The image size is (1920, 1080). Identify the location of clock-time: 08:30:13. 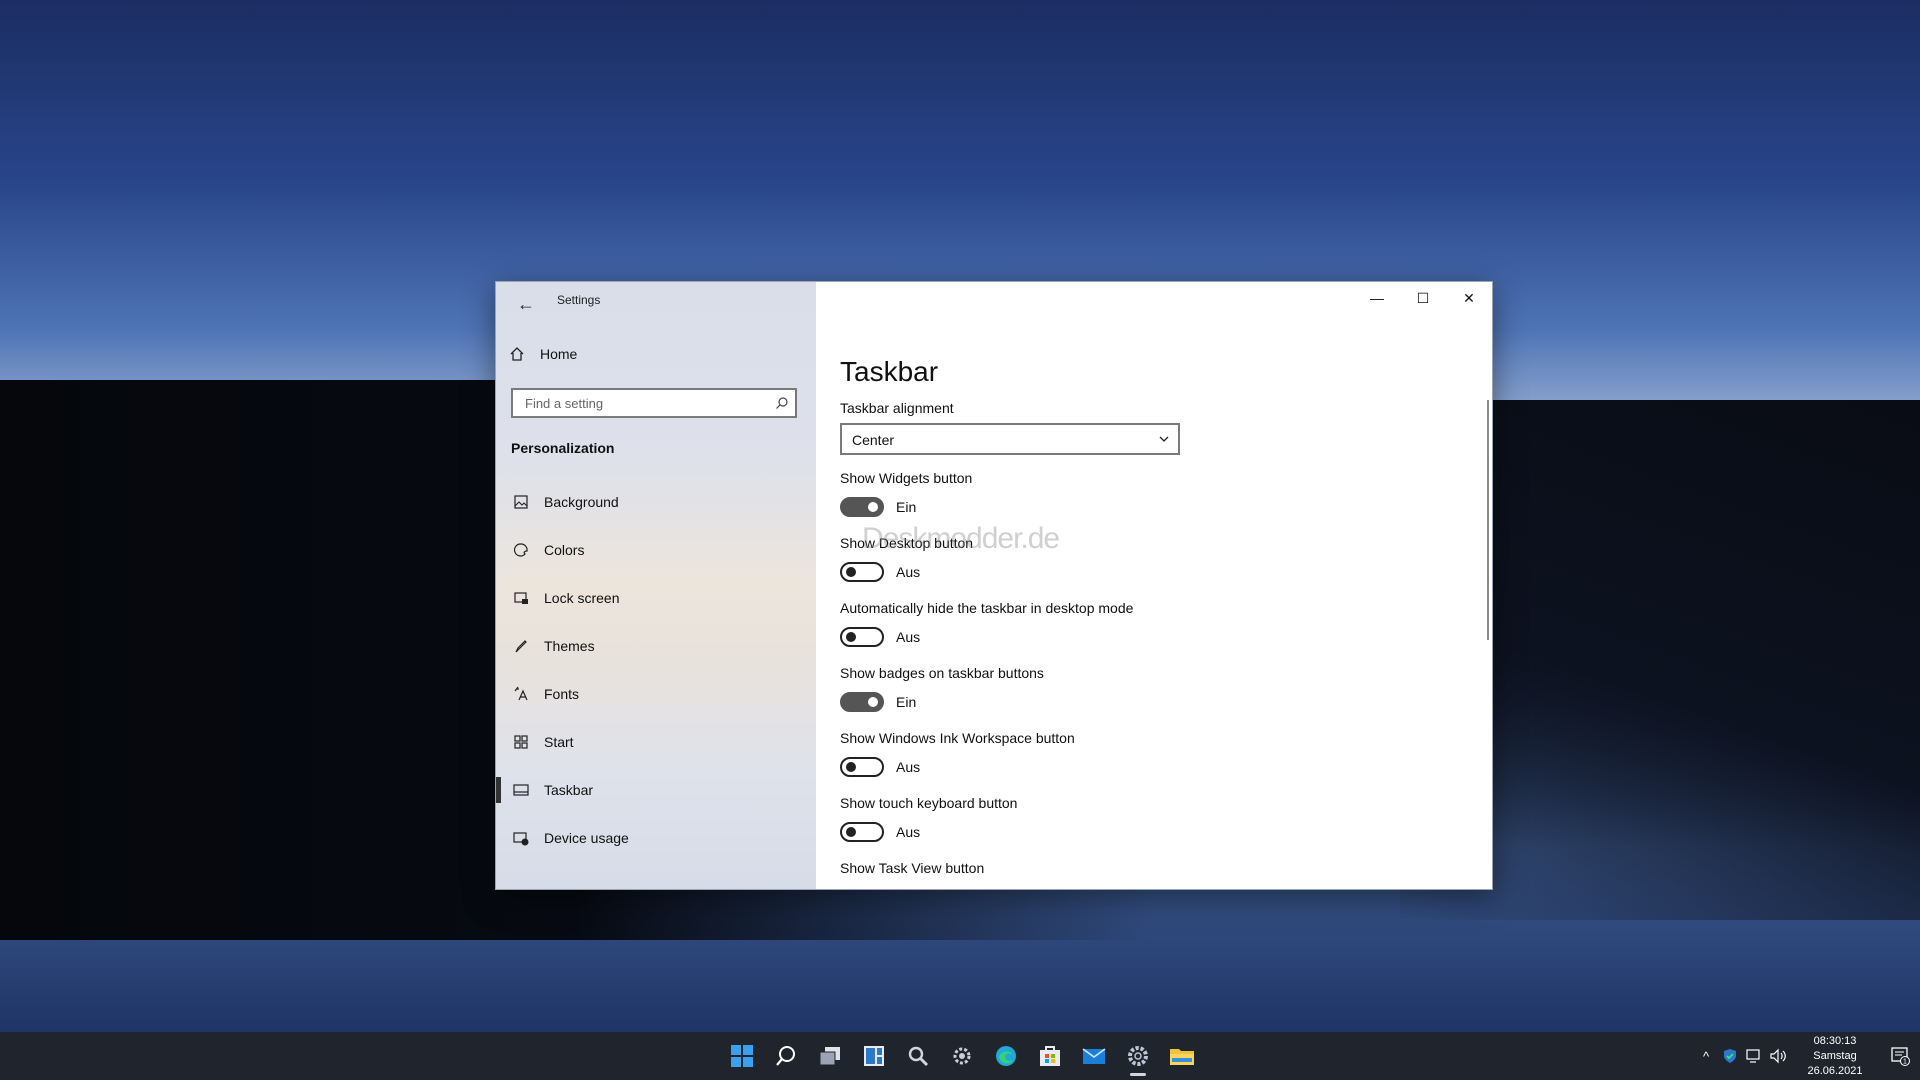
(1835, 1040).